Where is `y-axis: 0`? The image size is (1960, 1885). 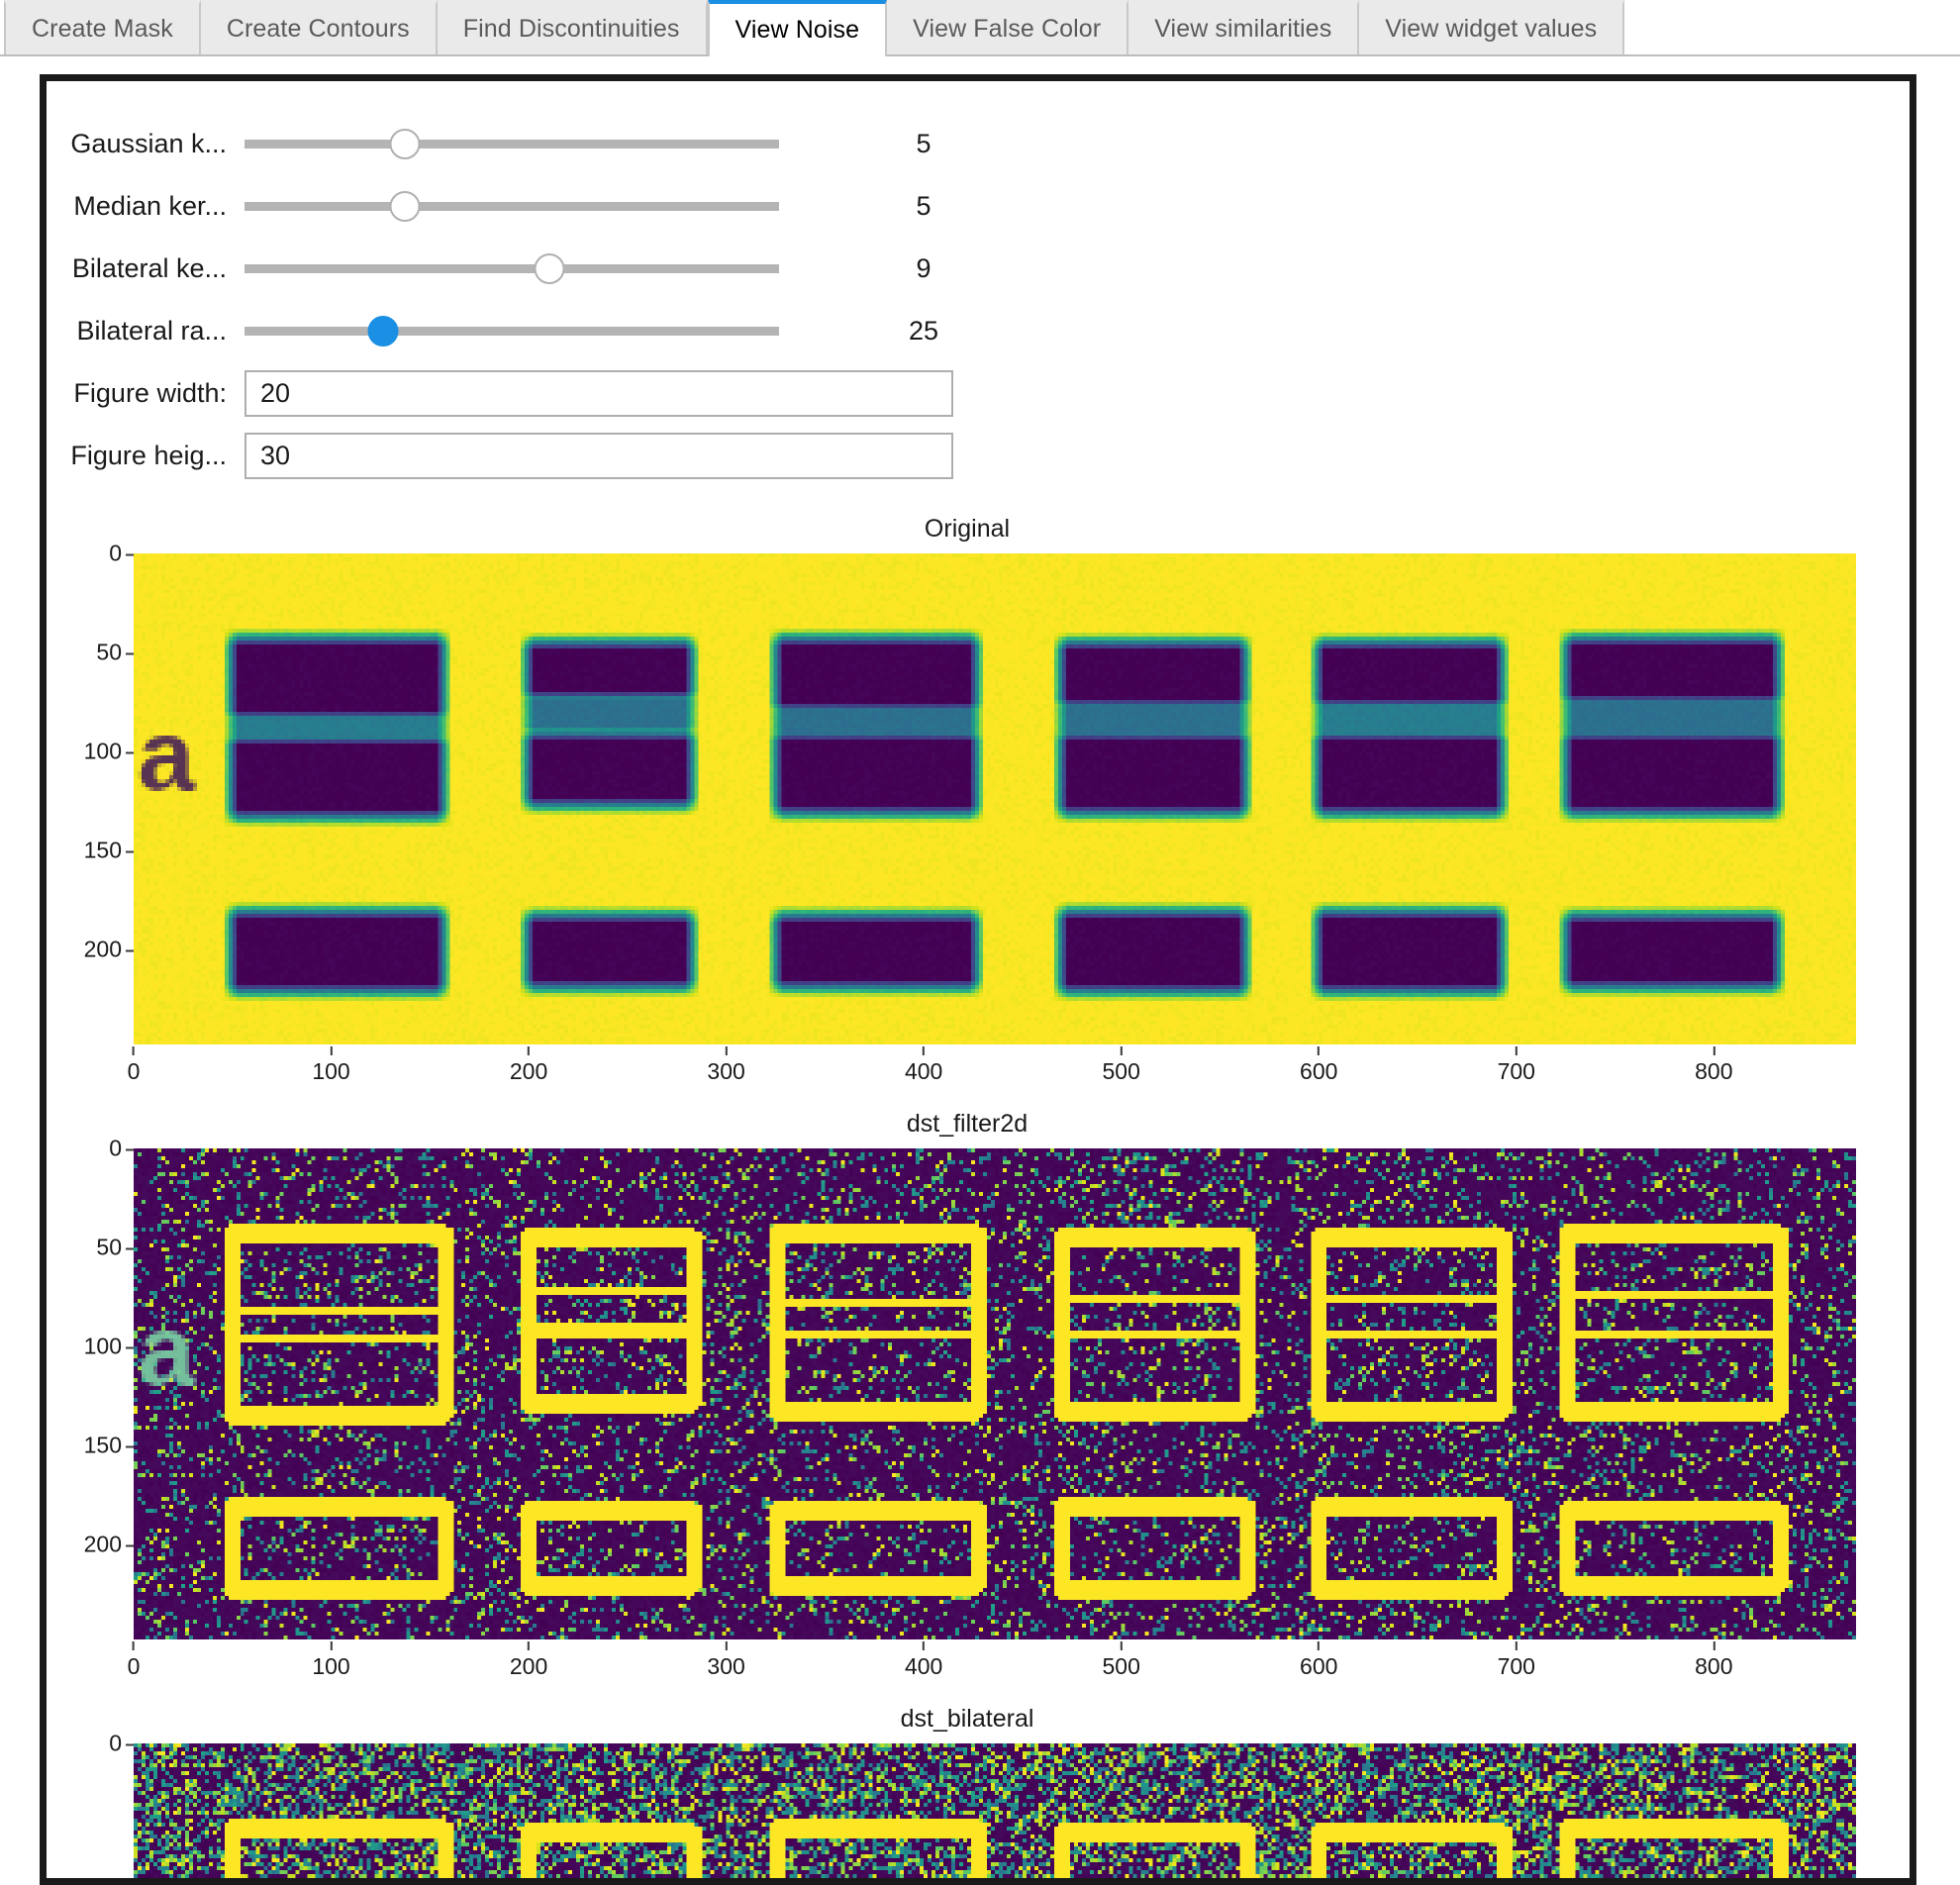
y-axis: 0 is located at coordinates (90, 1805).